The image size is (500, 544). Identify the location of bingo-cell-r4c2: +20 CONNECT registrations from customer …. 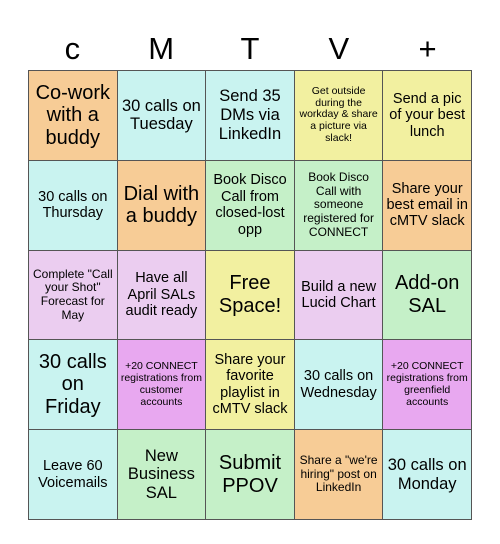
(161, 385).